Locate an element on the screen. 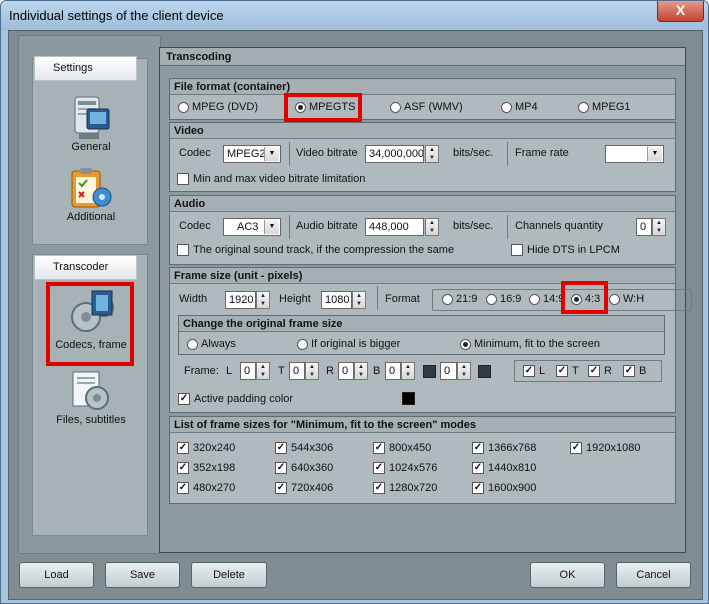  side-t-checkbox: ✓ T is located at coordinates (567, 371).